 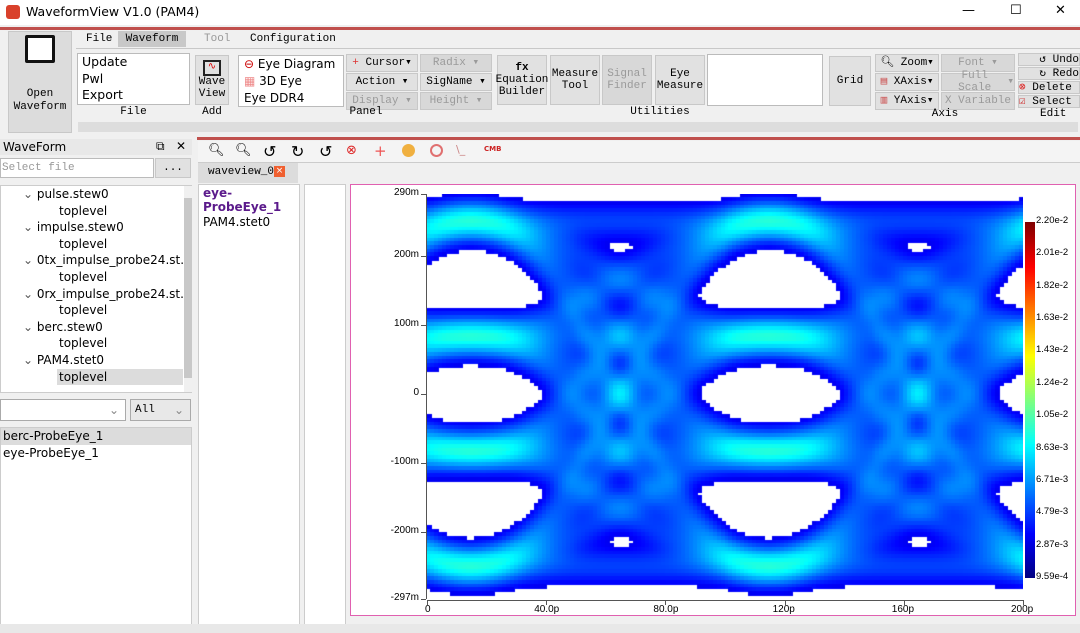 I want to click on cmb-icon: CMB, so click(x=492, y=149).